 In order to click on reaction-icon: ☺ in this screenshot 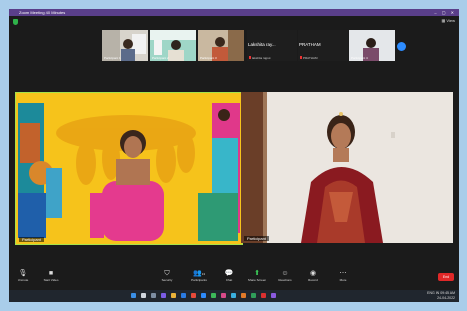, I will do `click(285, 273)`.